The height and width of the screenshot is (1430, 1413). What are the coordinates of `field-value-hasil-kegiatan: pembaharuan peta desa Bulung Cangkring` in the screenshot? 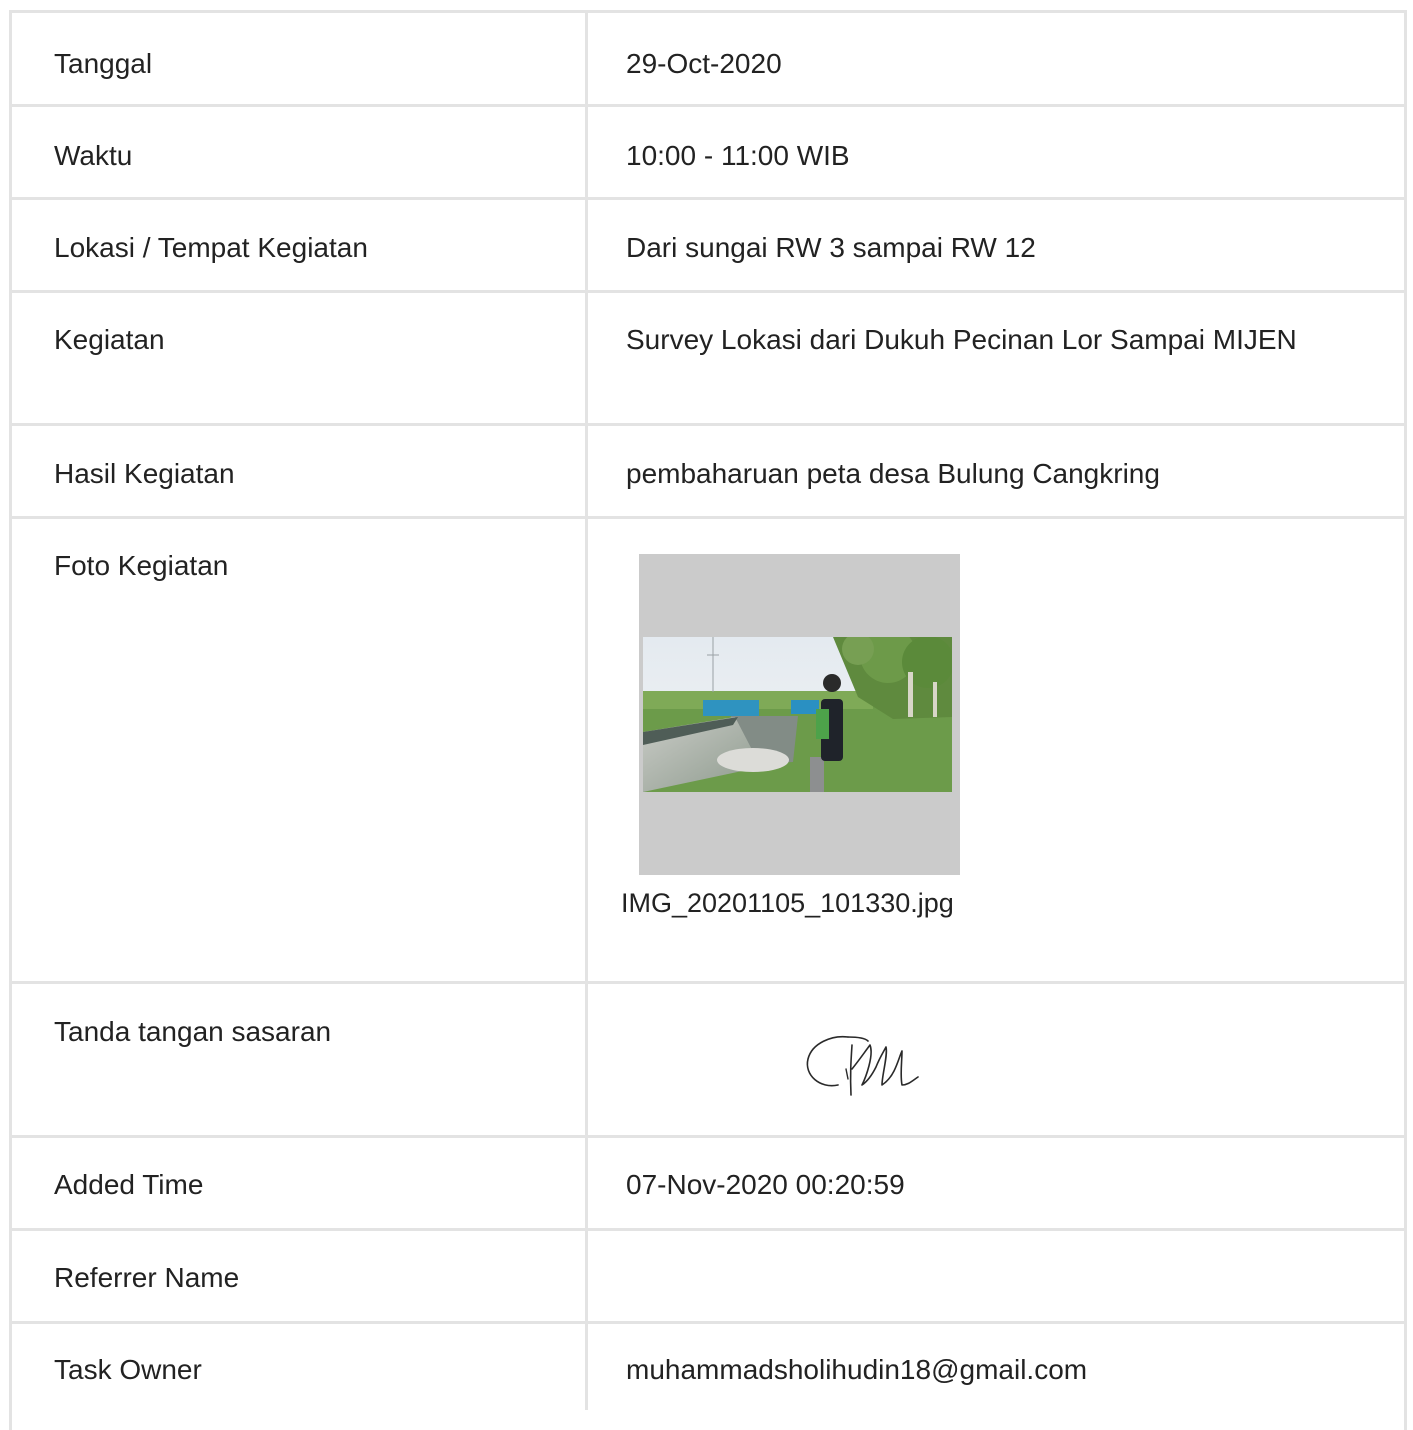 It's located at (893, 473).